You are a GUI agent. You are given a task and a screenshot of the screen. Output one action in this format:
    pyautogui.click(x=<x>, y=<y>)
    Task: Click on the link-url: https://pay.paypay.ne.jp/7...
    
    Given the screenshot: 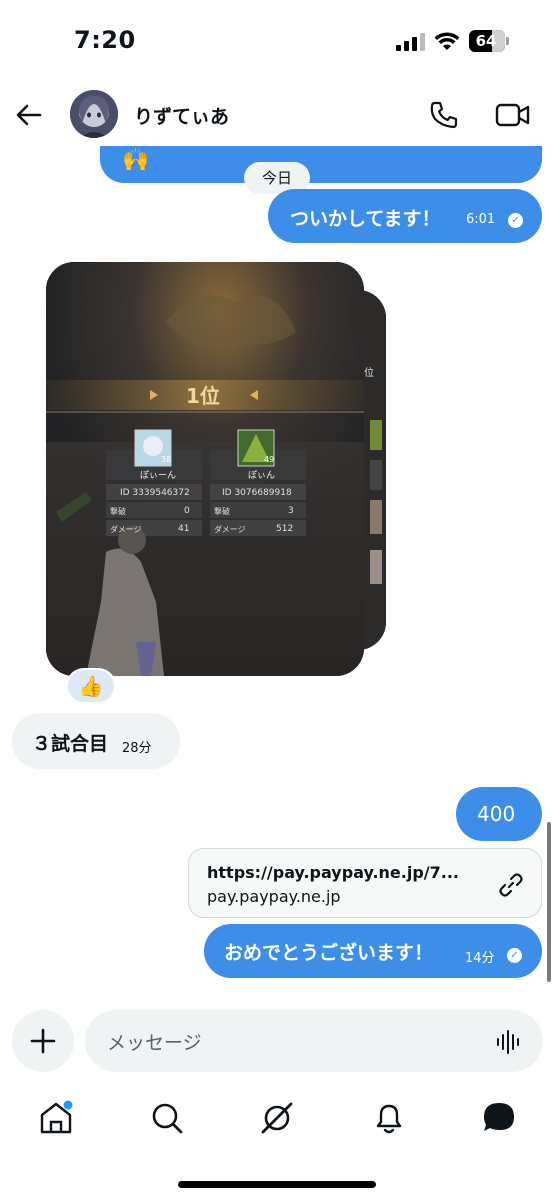 What is the action you would take?
    pyautogui.click(x=333, y=872)
    